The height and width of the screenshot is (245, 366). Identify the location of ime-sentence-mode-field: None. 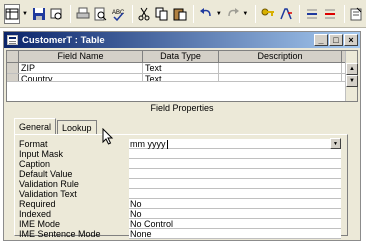
(235, 234).